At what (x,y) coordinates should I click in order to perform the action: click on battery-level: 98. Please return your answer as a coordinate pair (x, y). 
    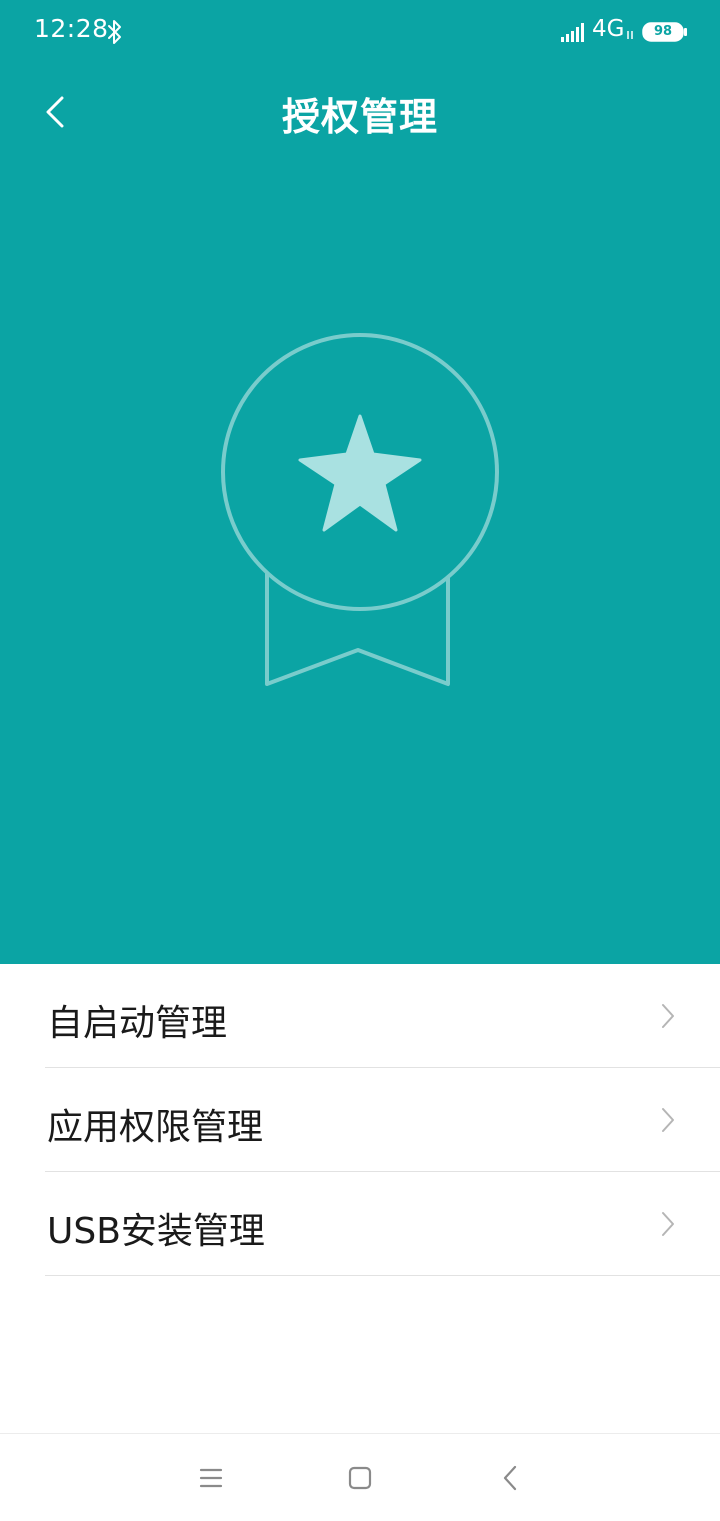
    Looking at the image, I should click on (663, 31).